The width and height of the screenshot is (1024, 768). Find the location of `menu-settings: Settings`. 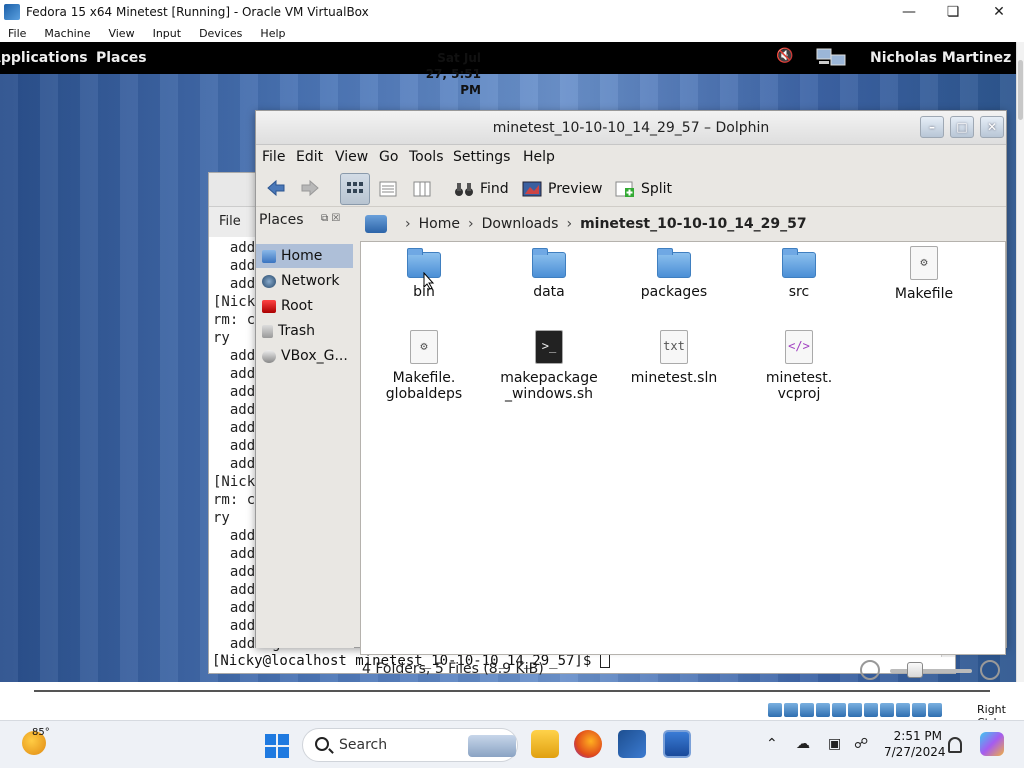

menu-settings: Settings is located at coordinates (481, 157).